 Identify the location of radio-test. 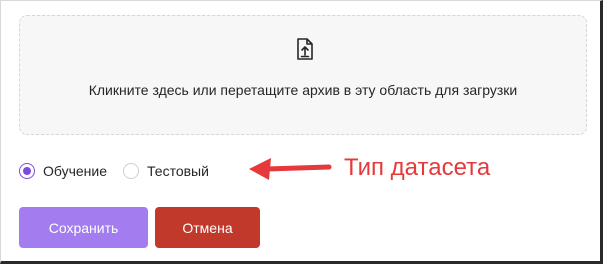
(131, 171).